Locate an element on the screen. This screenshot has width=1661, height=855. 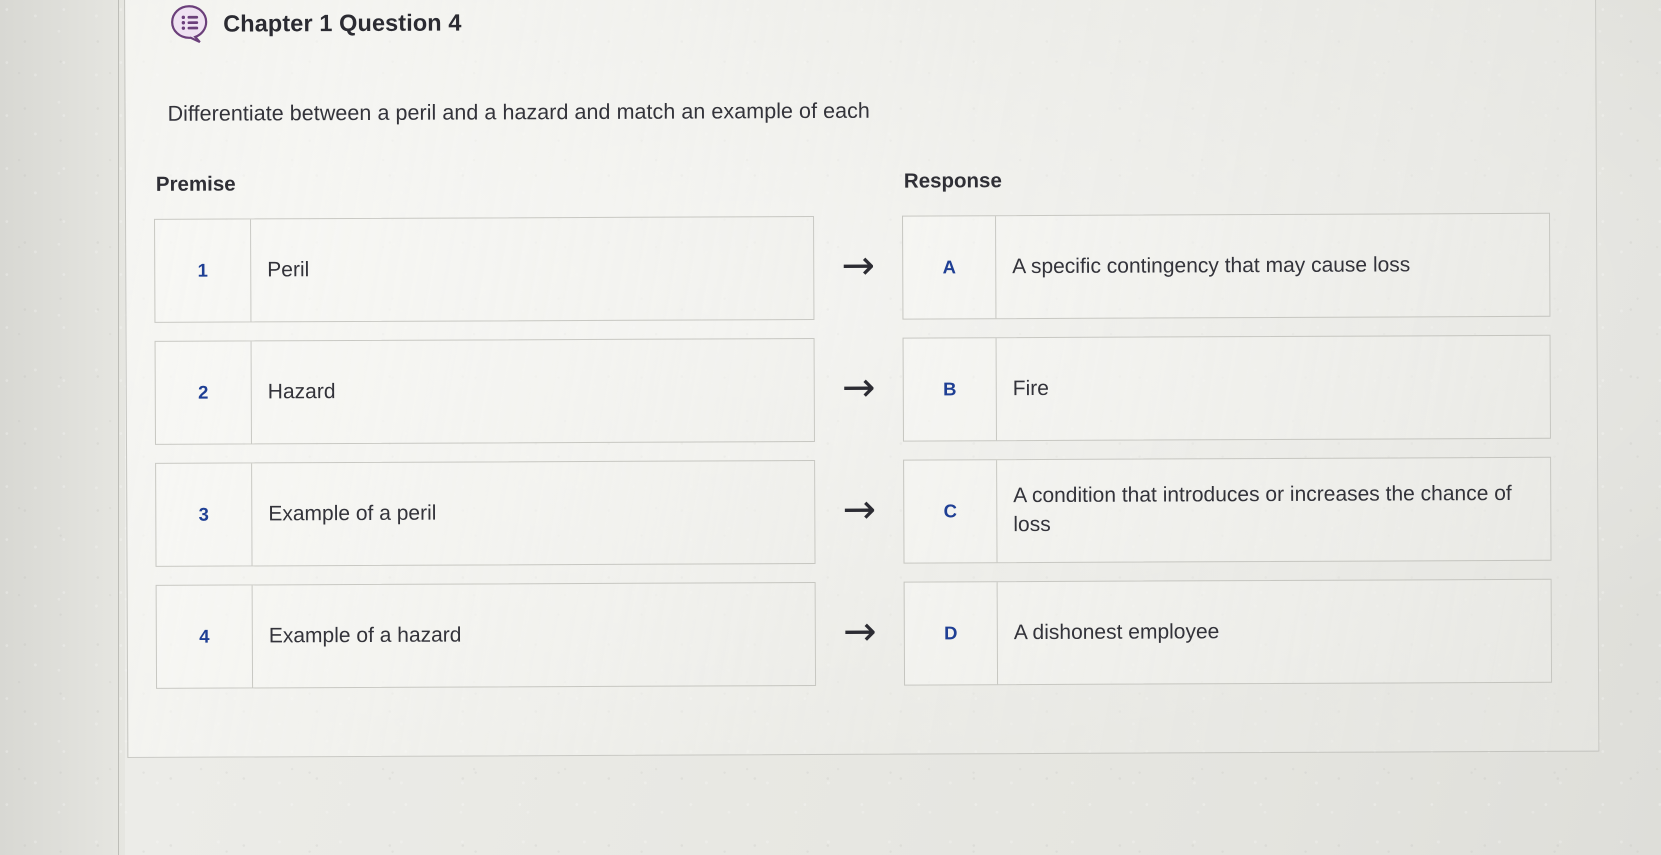
response-row-d: D A dishonest employee is located at coordinates (1228, 632).